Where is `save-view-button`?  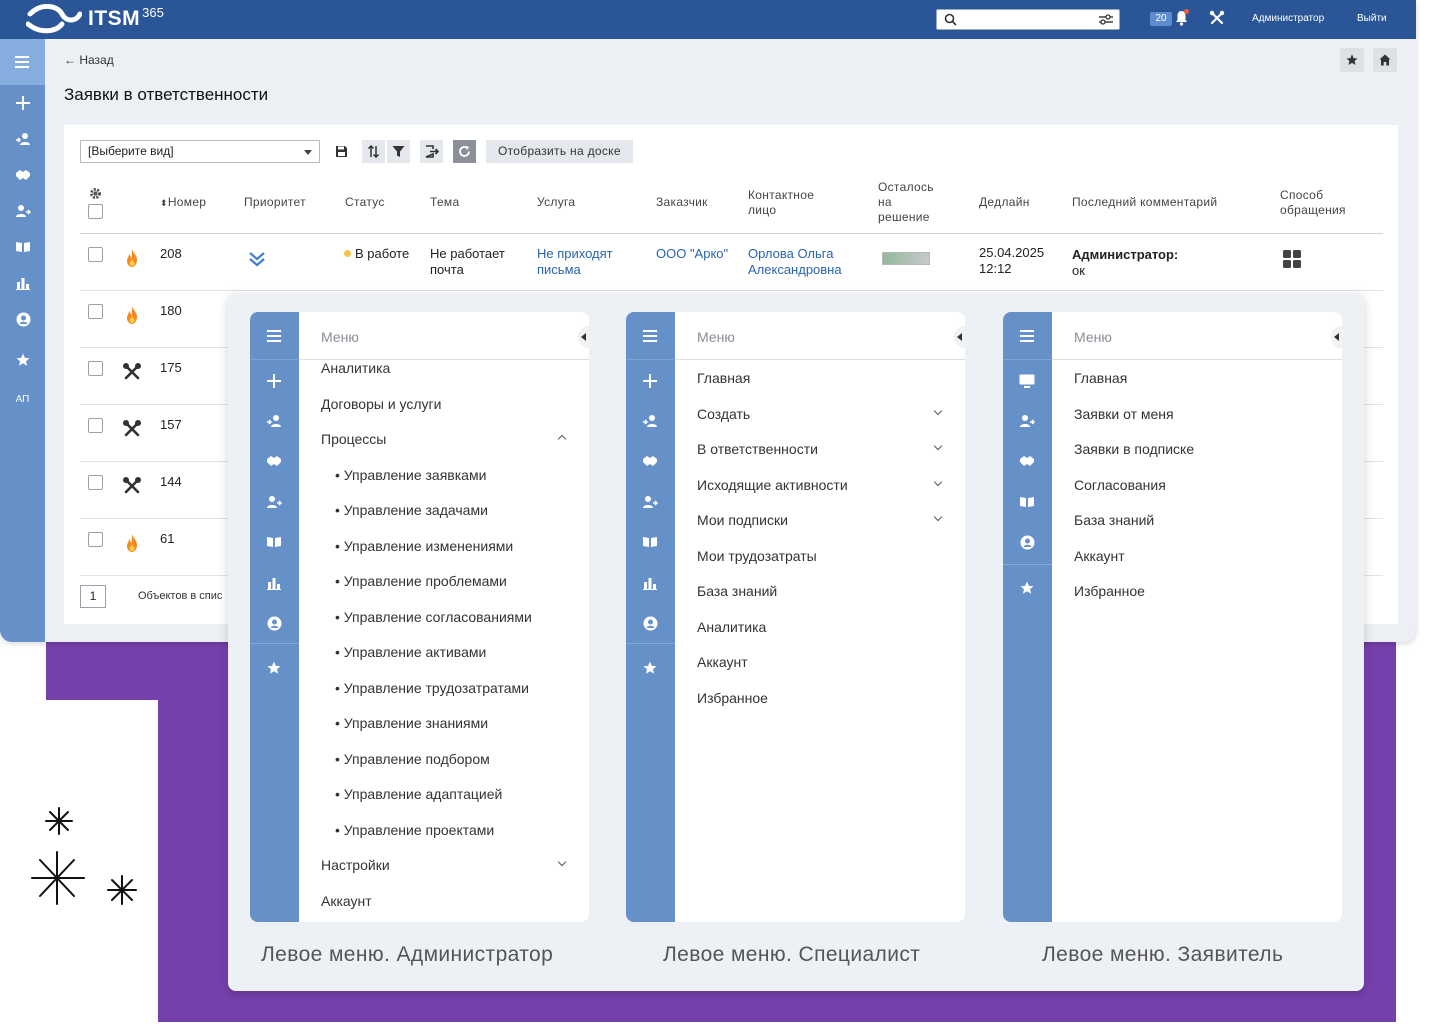
save-view-button is located at coordinates (341, 151).